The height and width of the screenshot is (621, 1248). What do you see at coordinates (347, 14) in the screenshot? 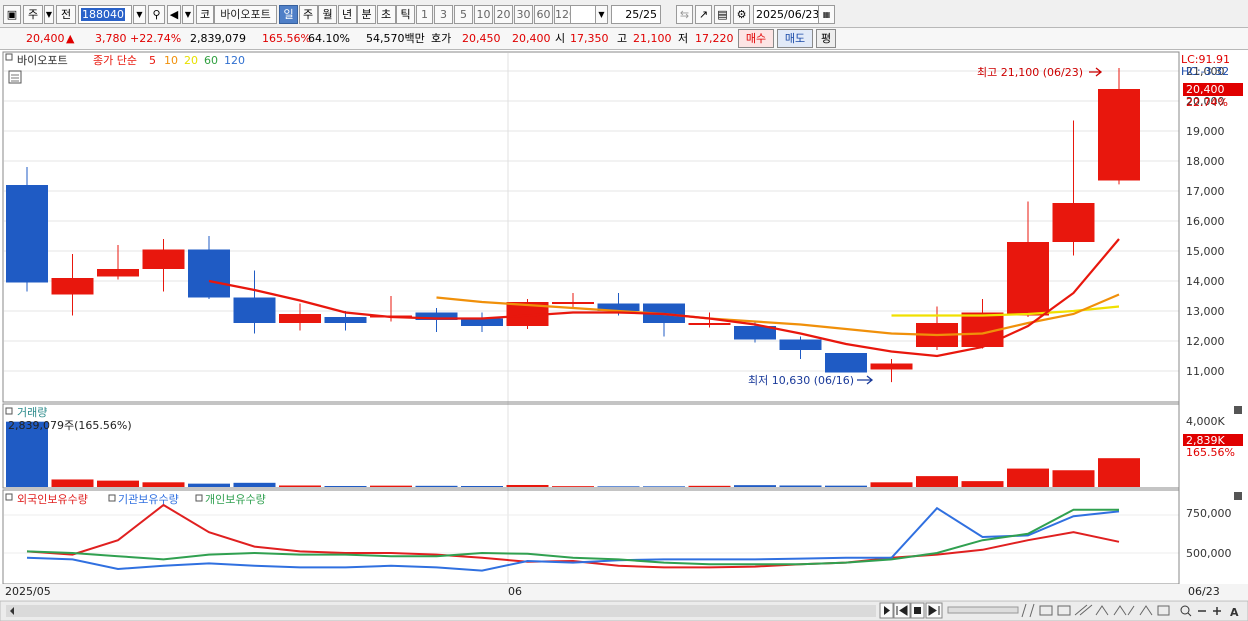
I see `period-button-3: 년` at bounding box center [347, 14].